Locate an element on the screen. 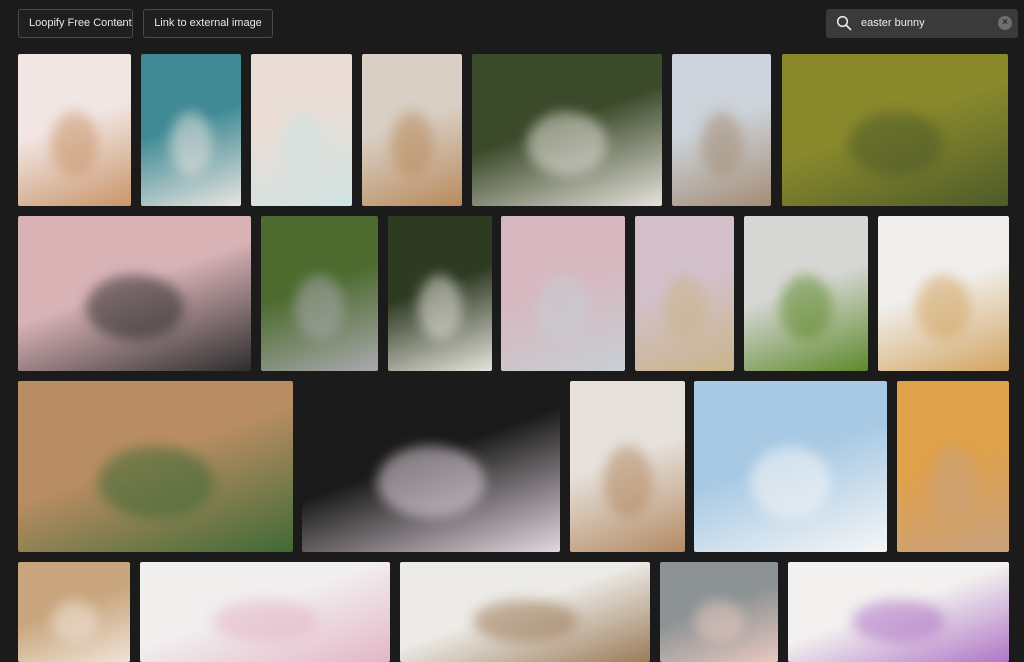 This screenshot has height=662, width=1024. lego-bunny-minifig-photo is located at coordinates (431, 466).